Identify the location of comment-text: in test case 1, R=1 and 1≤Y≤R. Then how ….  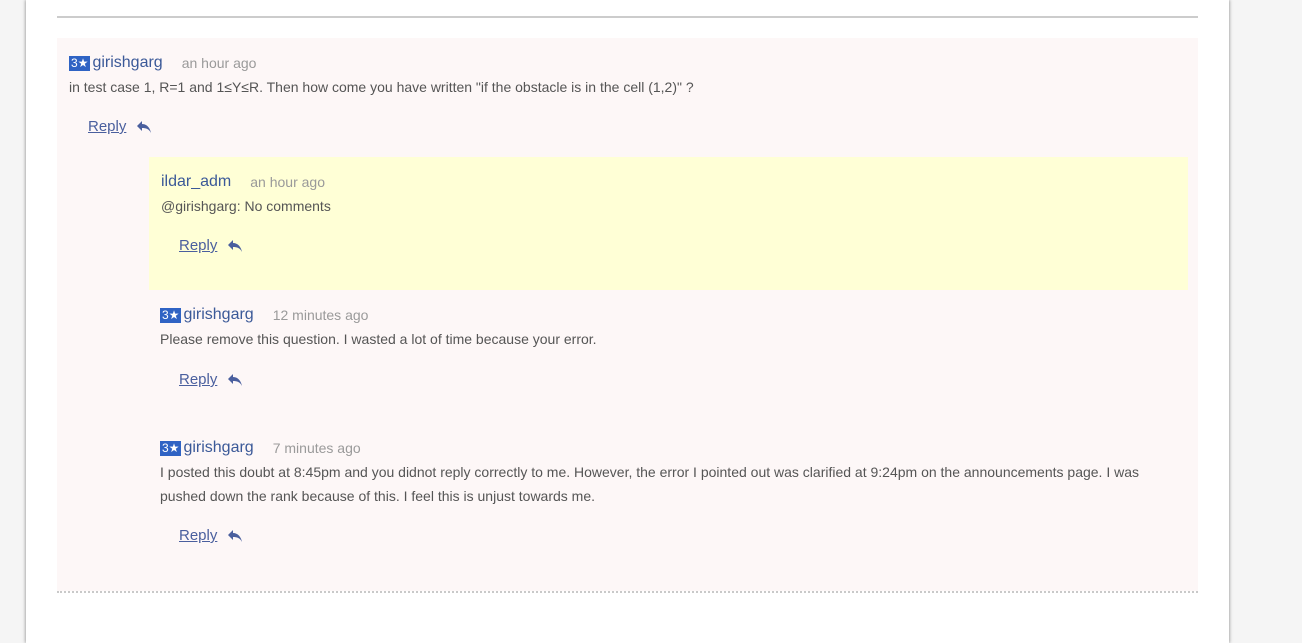
(381, 87).